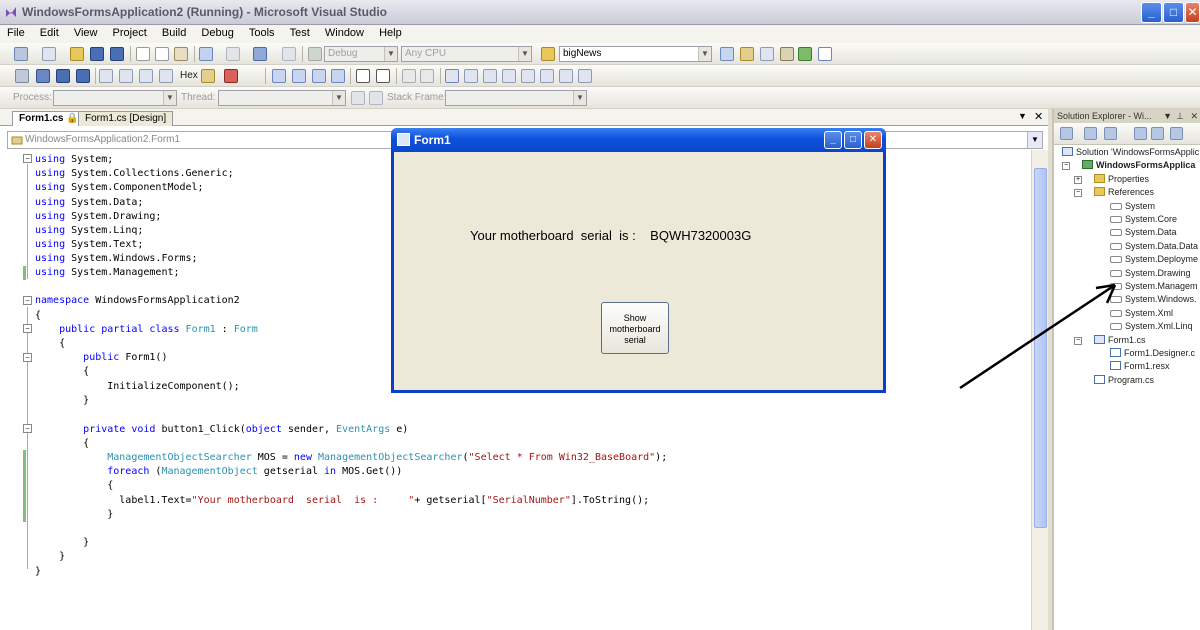  Describe the element at coordinates (833, 140) in the screenshot. I see `form1-minimize-button: _` at that location.